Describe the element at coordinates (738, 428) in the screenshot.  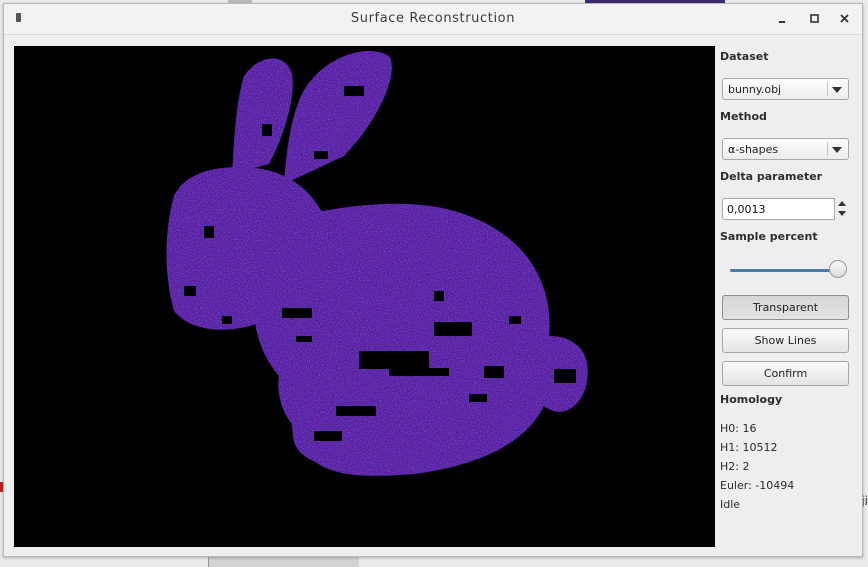
I see `h0-value: H0: 16` at that location.